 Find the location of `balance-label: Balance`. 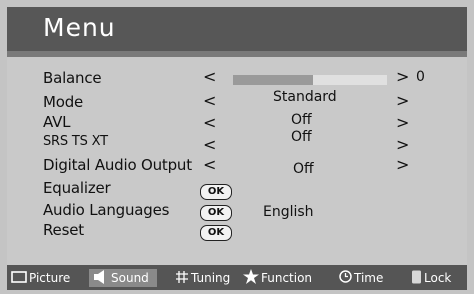

balance-label: Balance is located at coordinates (72, 78).